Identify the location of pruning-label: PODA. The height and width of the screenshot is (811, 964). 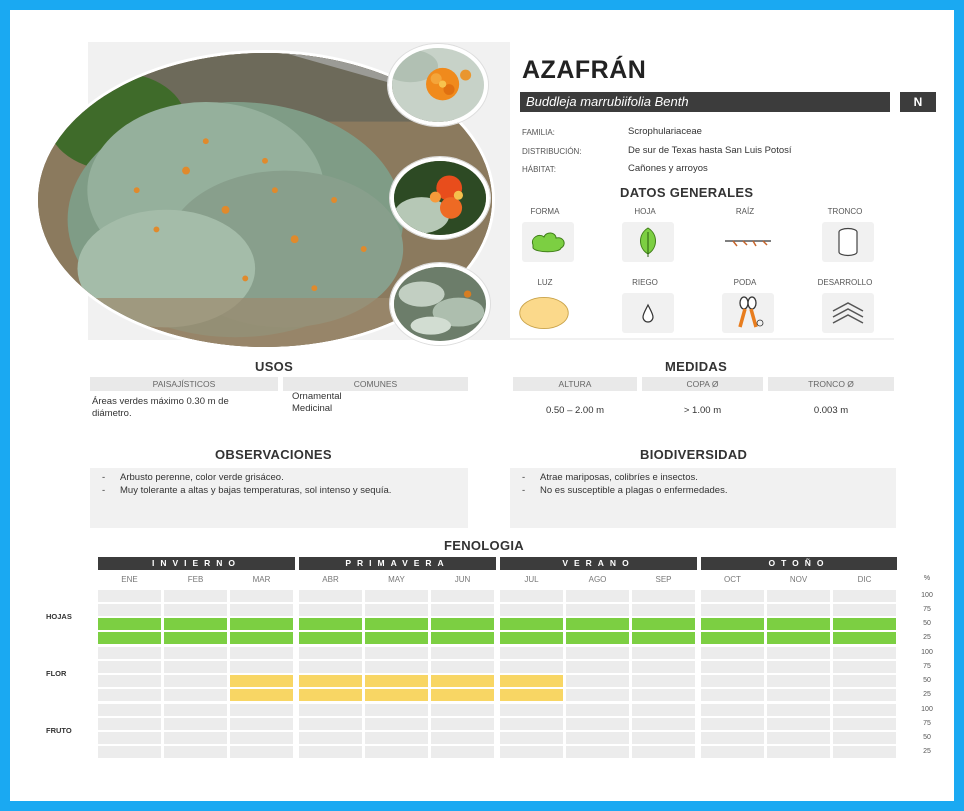
(745, 282).